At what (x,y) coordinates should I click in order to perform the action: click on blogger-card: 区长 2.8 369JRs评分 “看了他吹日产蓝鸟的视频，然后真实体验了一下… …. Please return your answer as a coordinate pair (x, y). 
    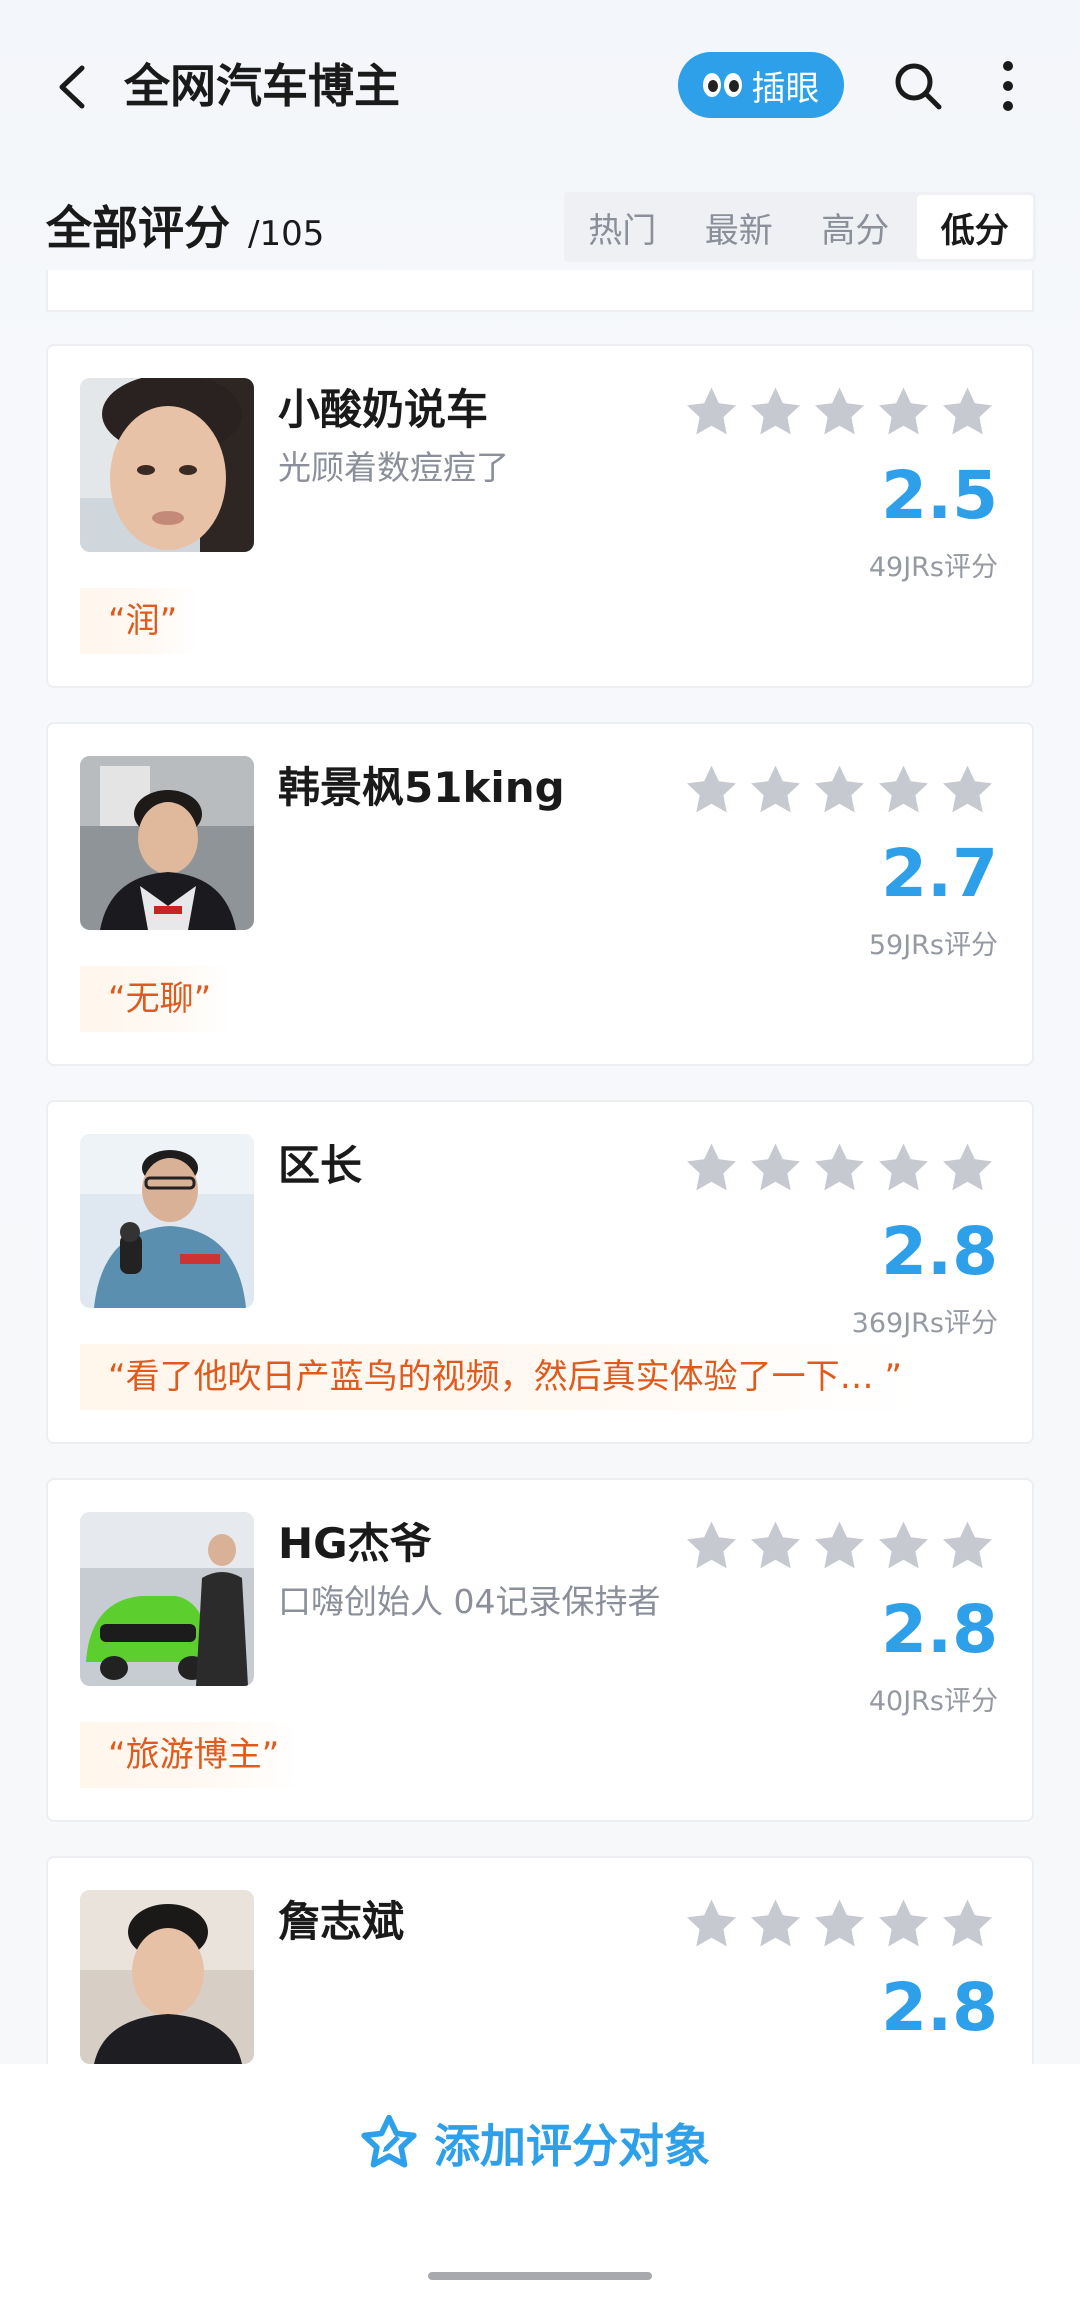
    Looking at the image, I should click on (540, 1272).